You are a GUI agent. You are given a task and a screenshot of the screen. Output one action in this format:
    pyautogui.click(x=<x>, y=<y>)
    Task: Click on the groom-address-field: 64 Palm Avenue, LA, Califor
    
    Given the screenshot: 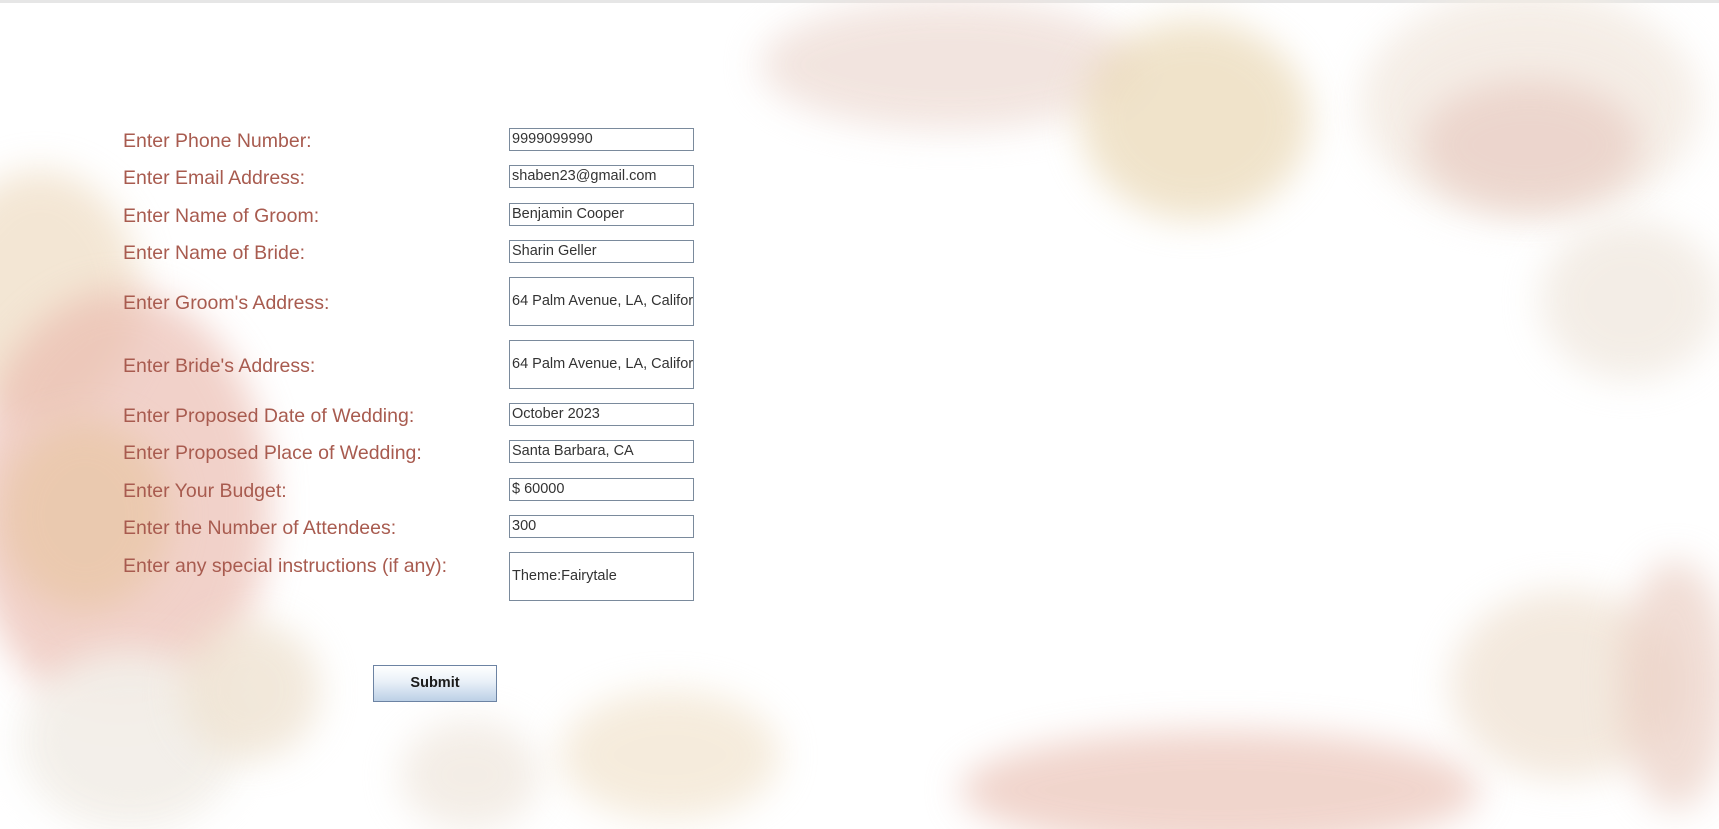 What is the action you would take?
    pyautogui.click(x=601, y=301)
    